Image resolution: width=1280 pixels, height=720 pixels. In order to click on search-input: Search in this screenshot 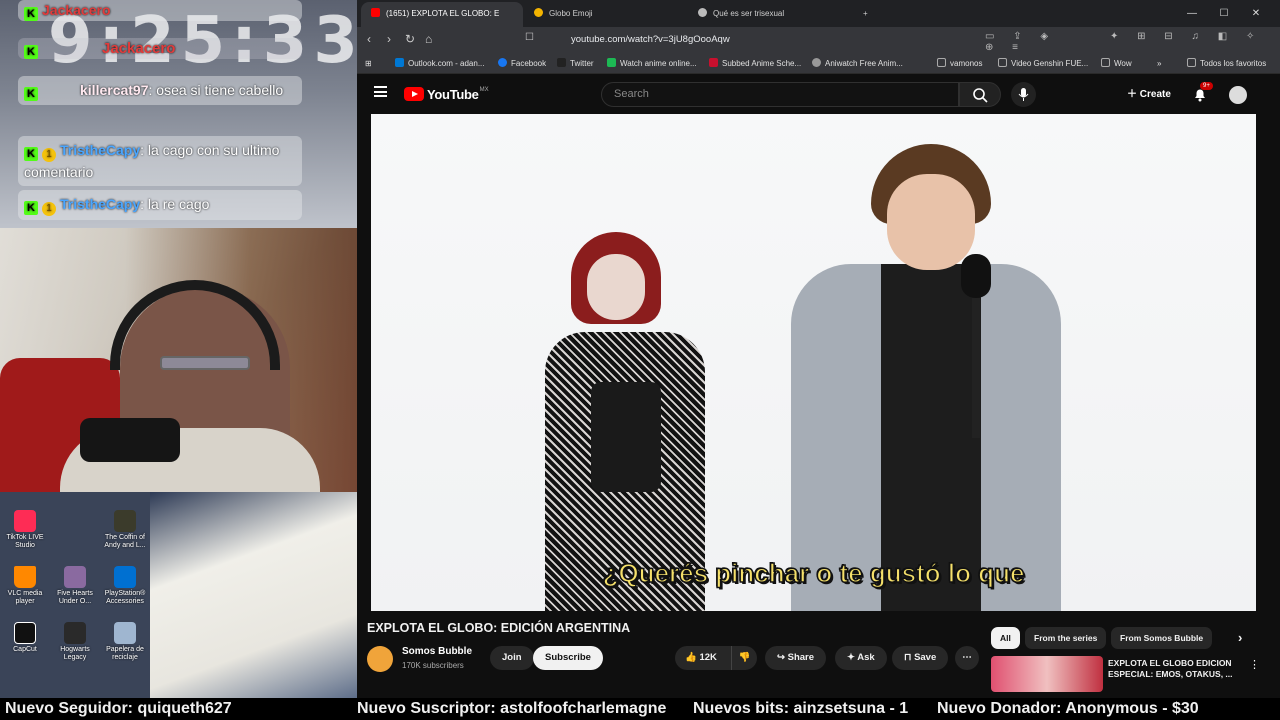, I will do `click(780, 94)`.